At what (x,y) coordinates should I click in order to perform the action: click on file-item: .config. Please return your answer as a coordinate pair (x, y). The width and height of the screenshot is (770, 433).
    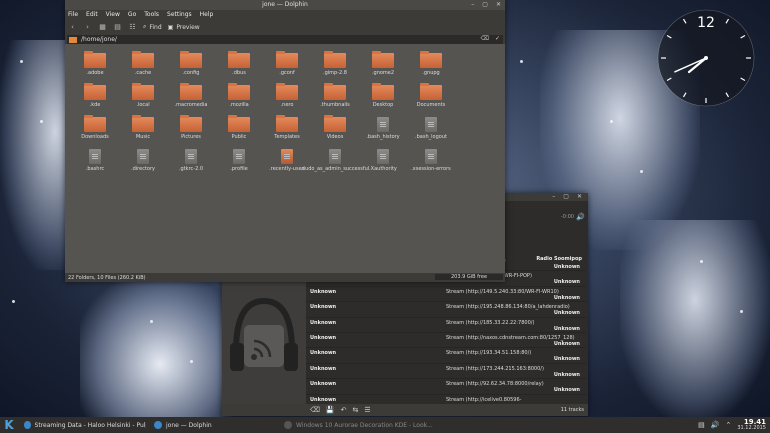
    Looking at the image, I should click on (191, 66).